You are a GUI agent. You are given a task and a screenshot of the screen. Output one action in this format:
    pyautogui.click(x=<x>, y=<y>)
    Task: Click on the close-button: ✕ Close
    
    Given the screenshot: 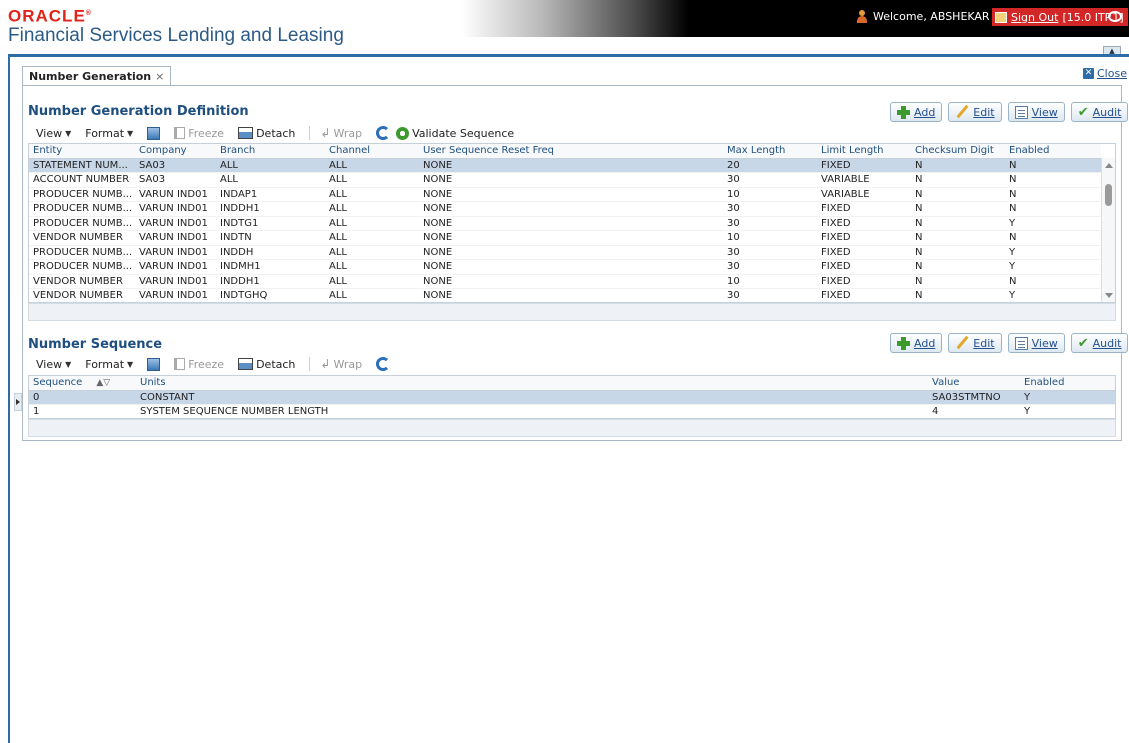 What is the action you would take?
    pyautogui.click(x=1105, y=73)
    